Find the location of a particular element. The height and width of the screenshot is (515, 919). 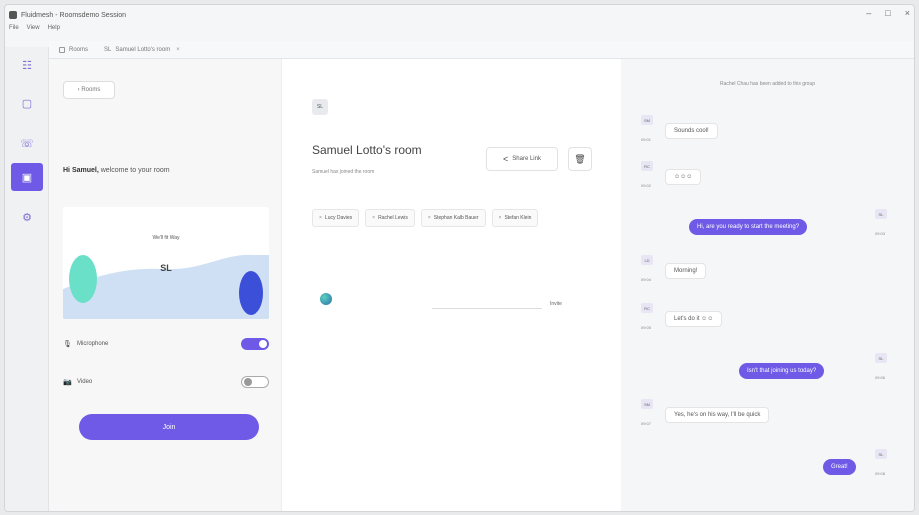

message-bubble: ☺☺☺ is located at coordinates (683, 177).